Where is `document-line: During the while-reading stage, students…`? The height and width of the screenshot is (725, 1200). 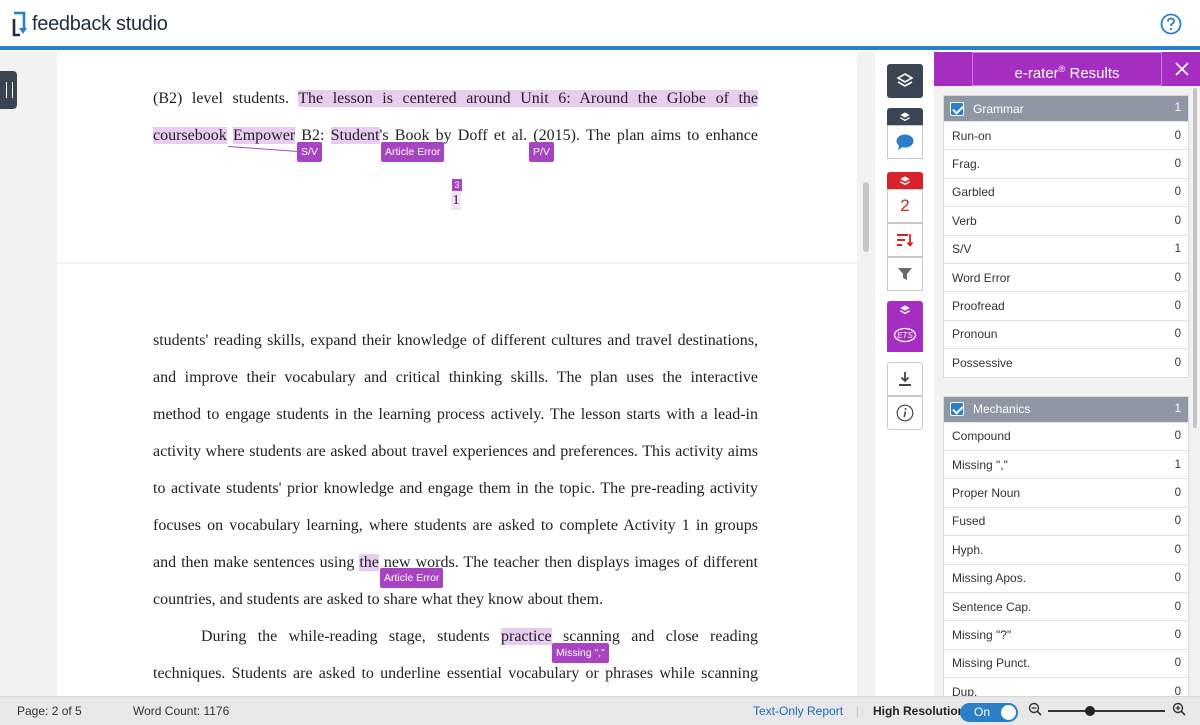 document-line: During the while-reading stage, students… is located at coordinates (479, 637).